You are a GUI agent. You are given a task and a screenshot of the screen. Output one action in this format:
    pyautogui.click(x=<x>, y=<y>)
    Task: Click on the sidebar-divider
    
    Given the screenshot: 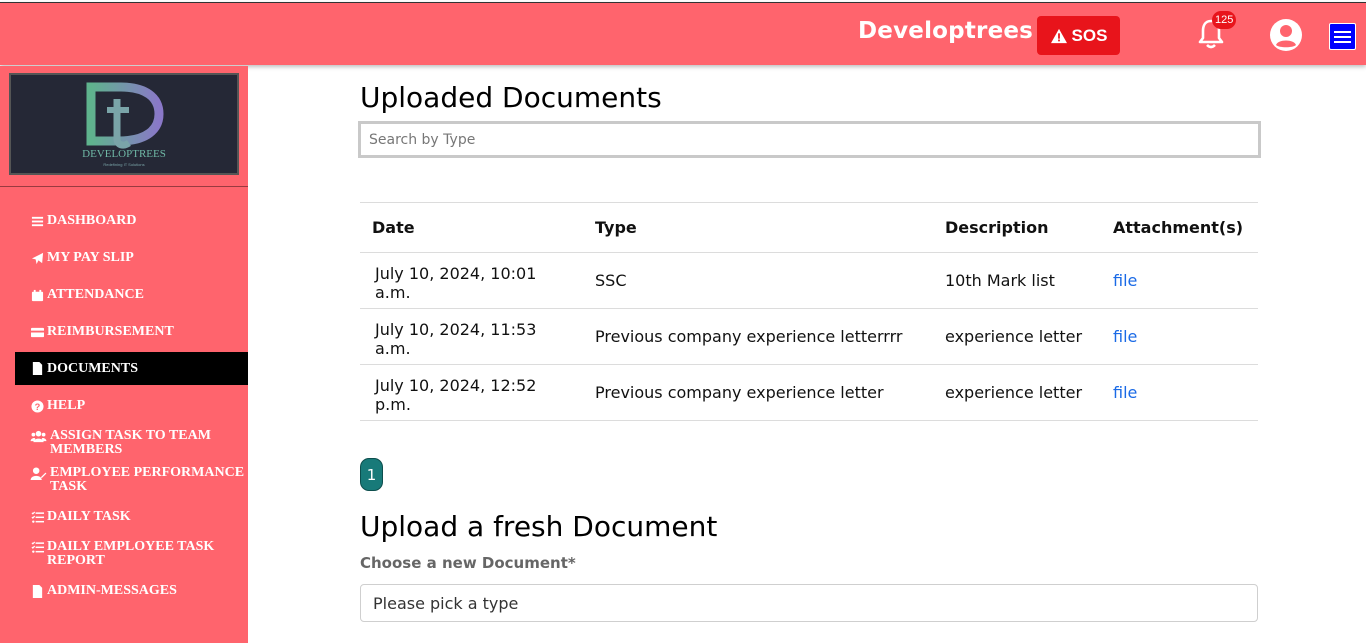 What is the action you would take?
    pyautogui.click(x=124, y=186)
    